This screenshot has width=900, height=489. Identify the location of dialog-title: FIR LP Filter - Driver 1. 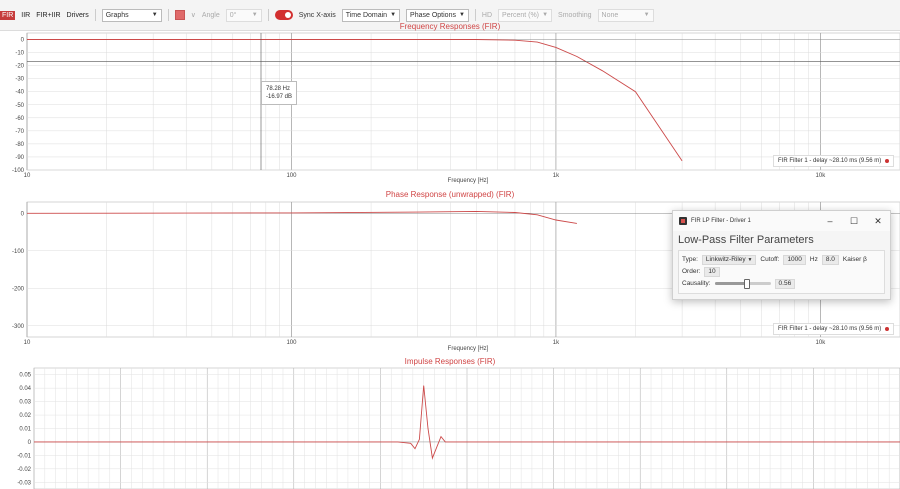
(721, 221).